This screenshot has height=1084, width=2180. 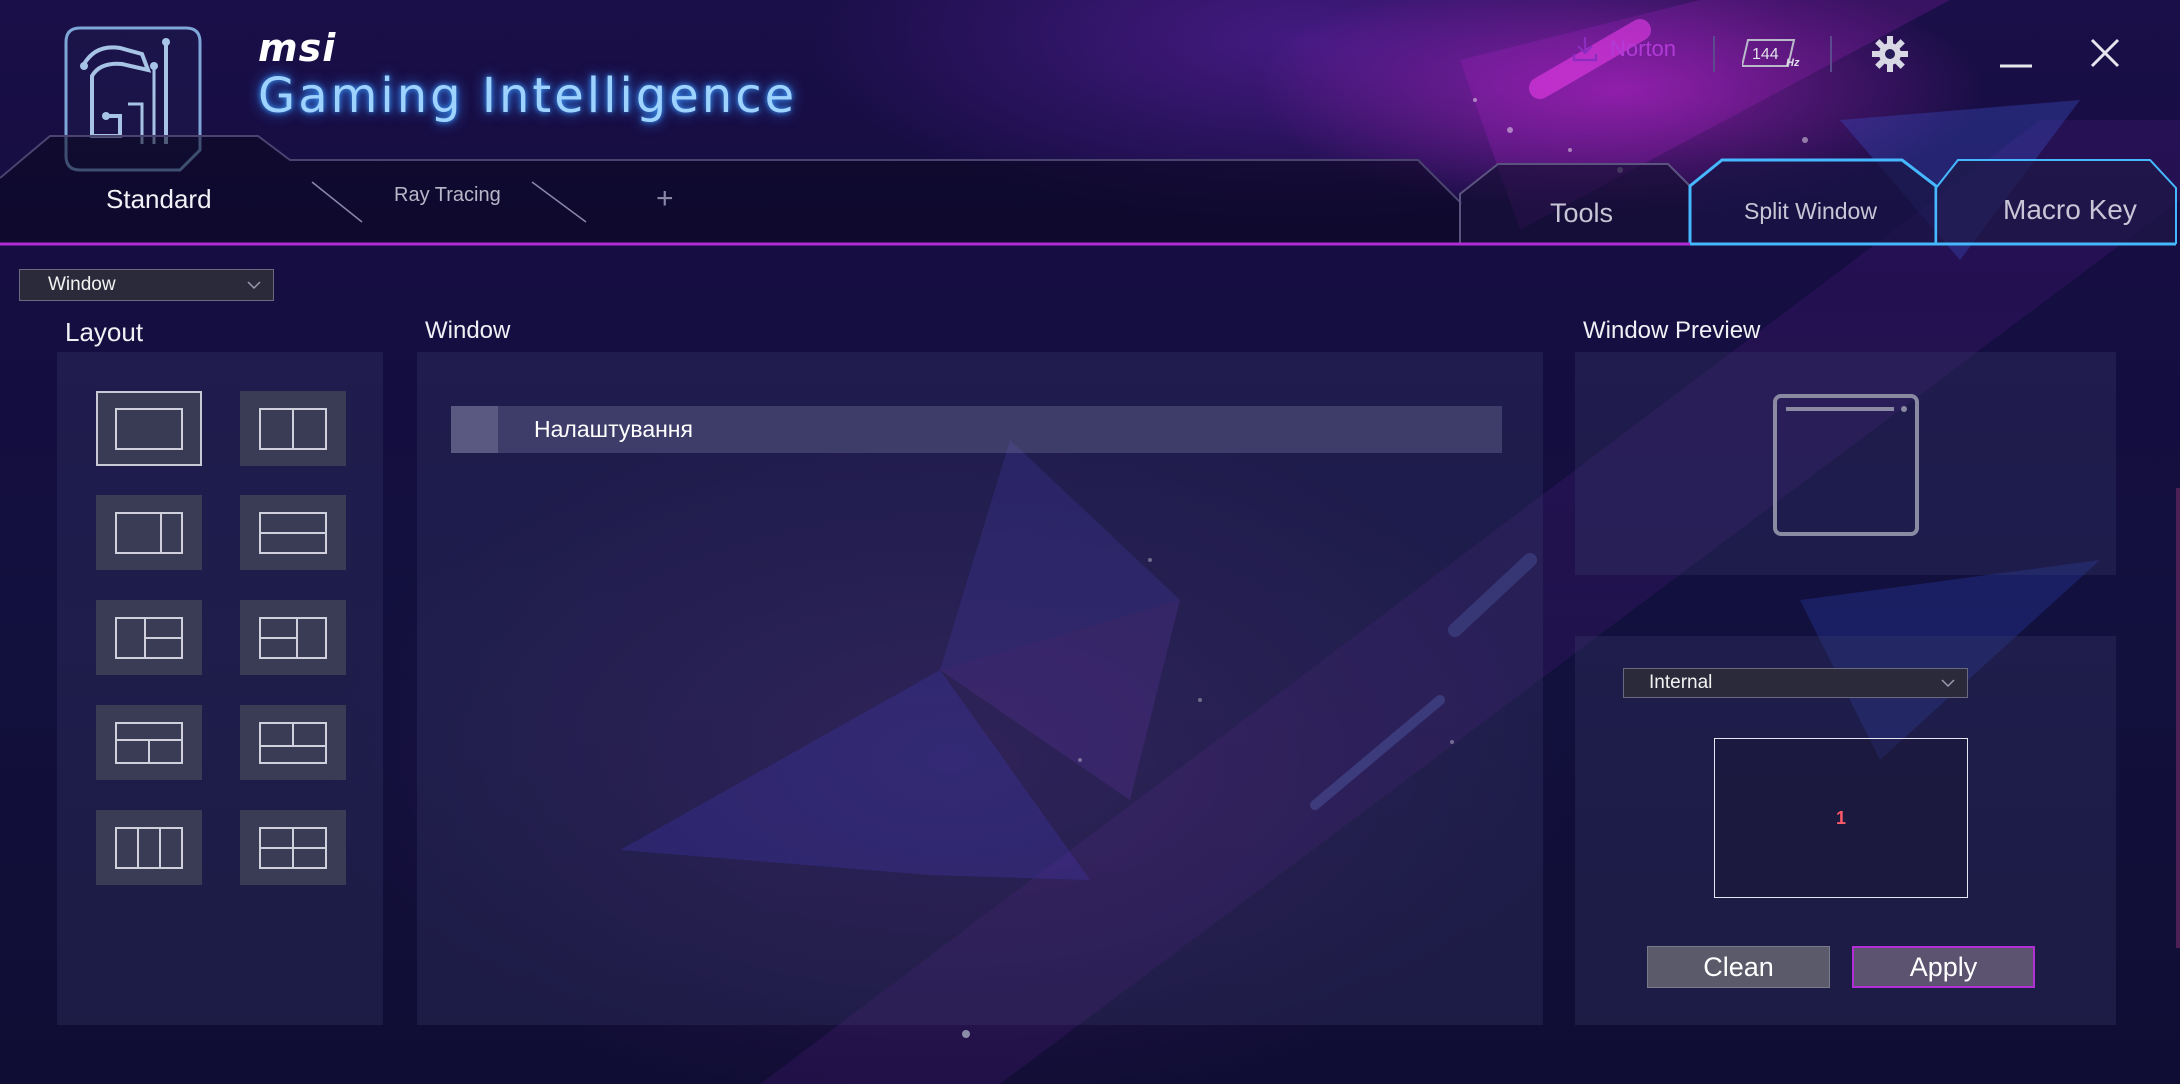 I want to click on monitor-select: Internal, so click(x=1795, y=683).